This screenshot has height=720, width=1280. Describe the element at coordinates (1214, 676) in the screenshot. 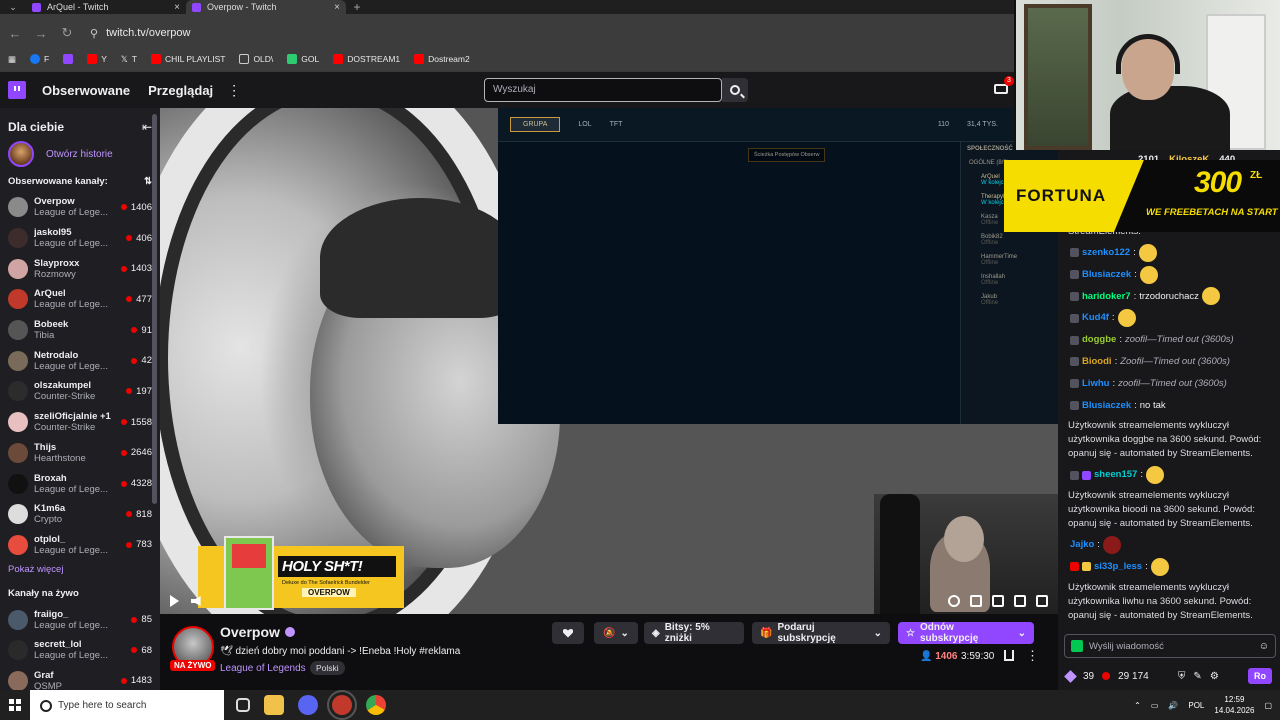

I see `gear-icon: ⚙` at that location.